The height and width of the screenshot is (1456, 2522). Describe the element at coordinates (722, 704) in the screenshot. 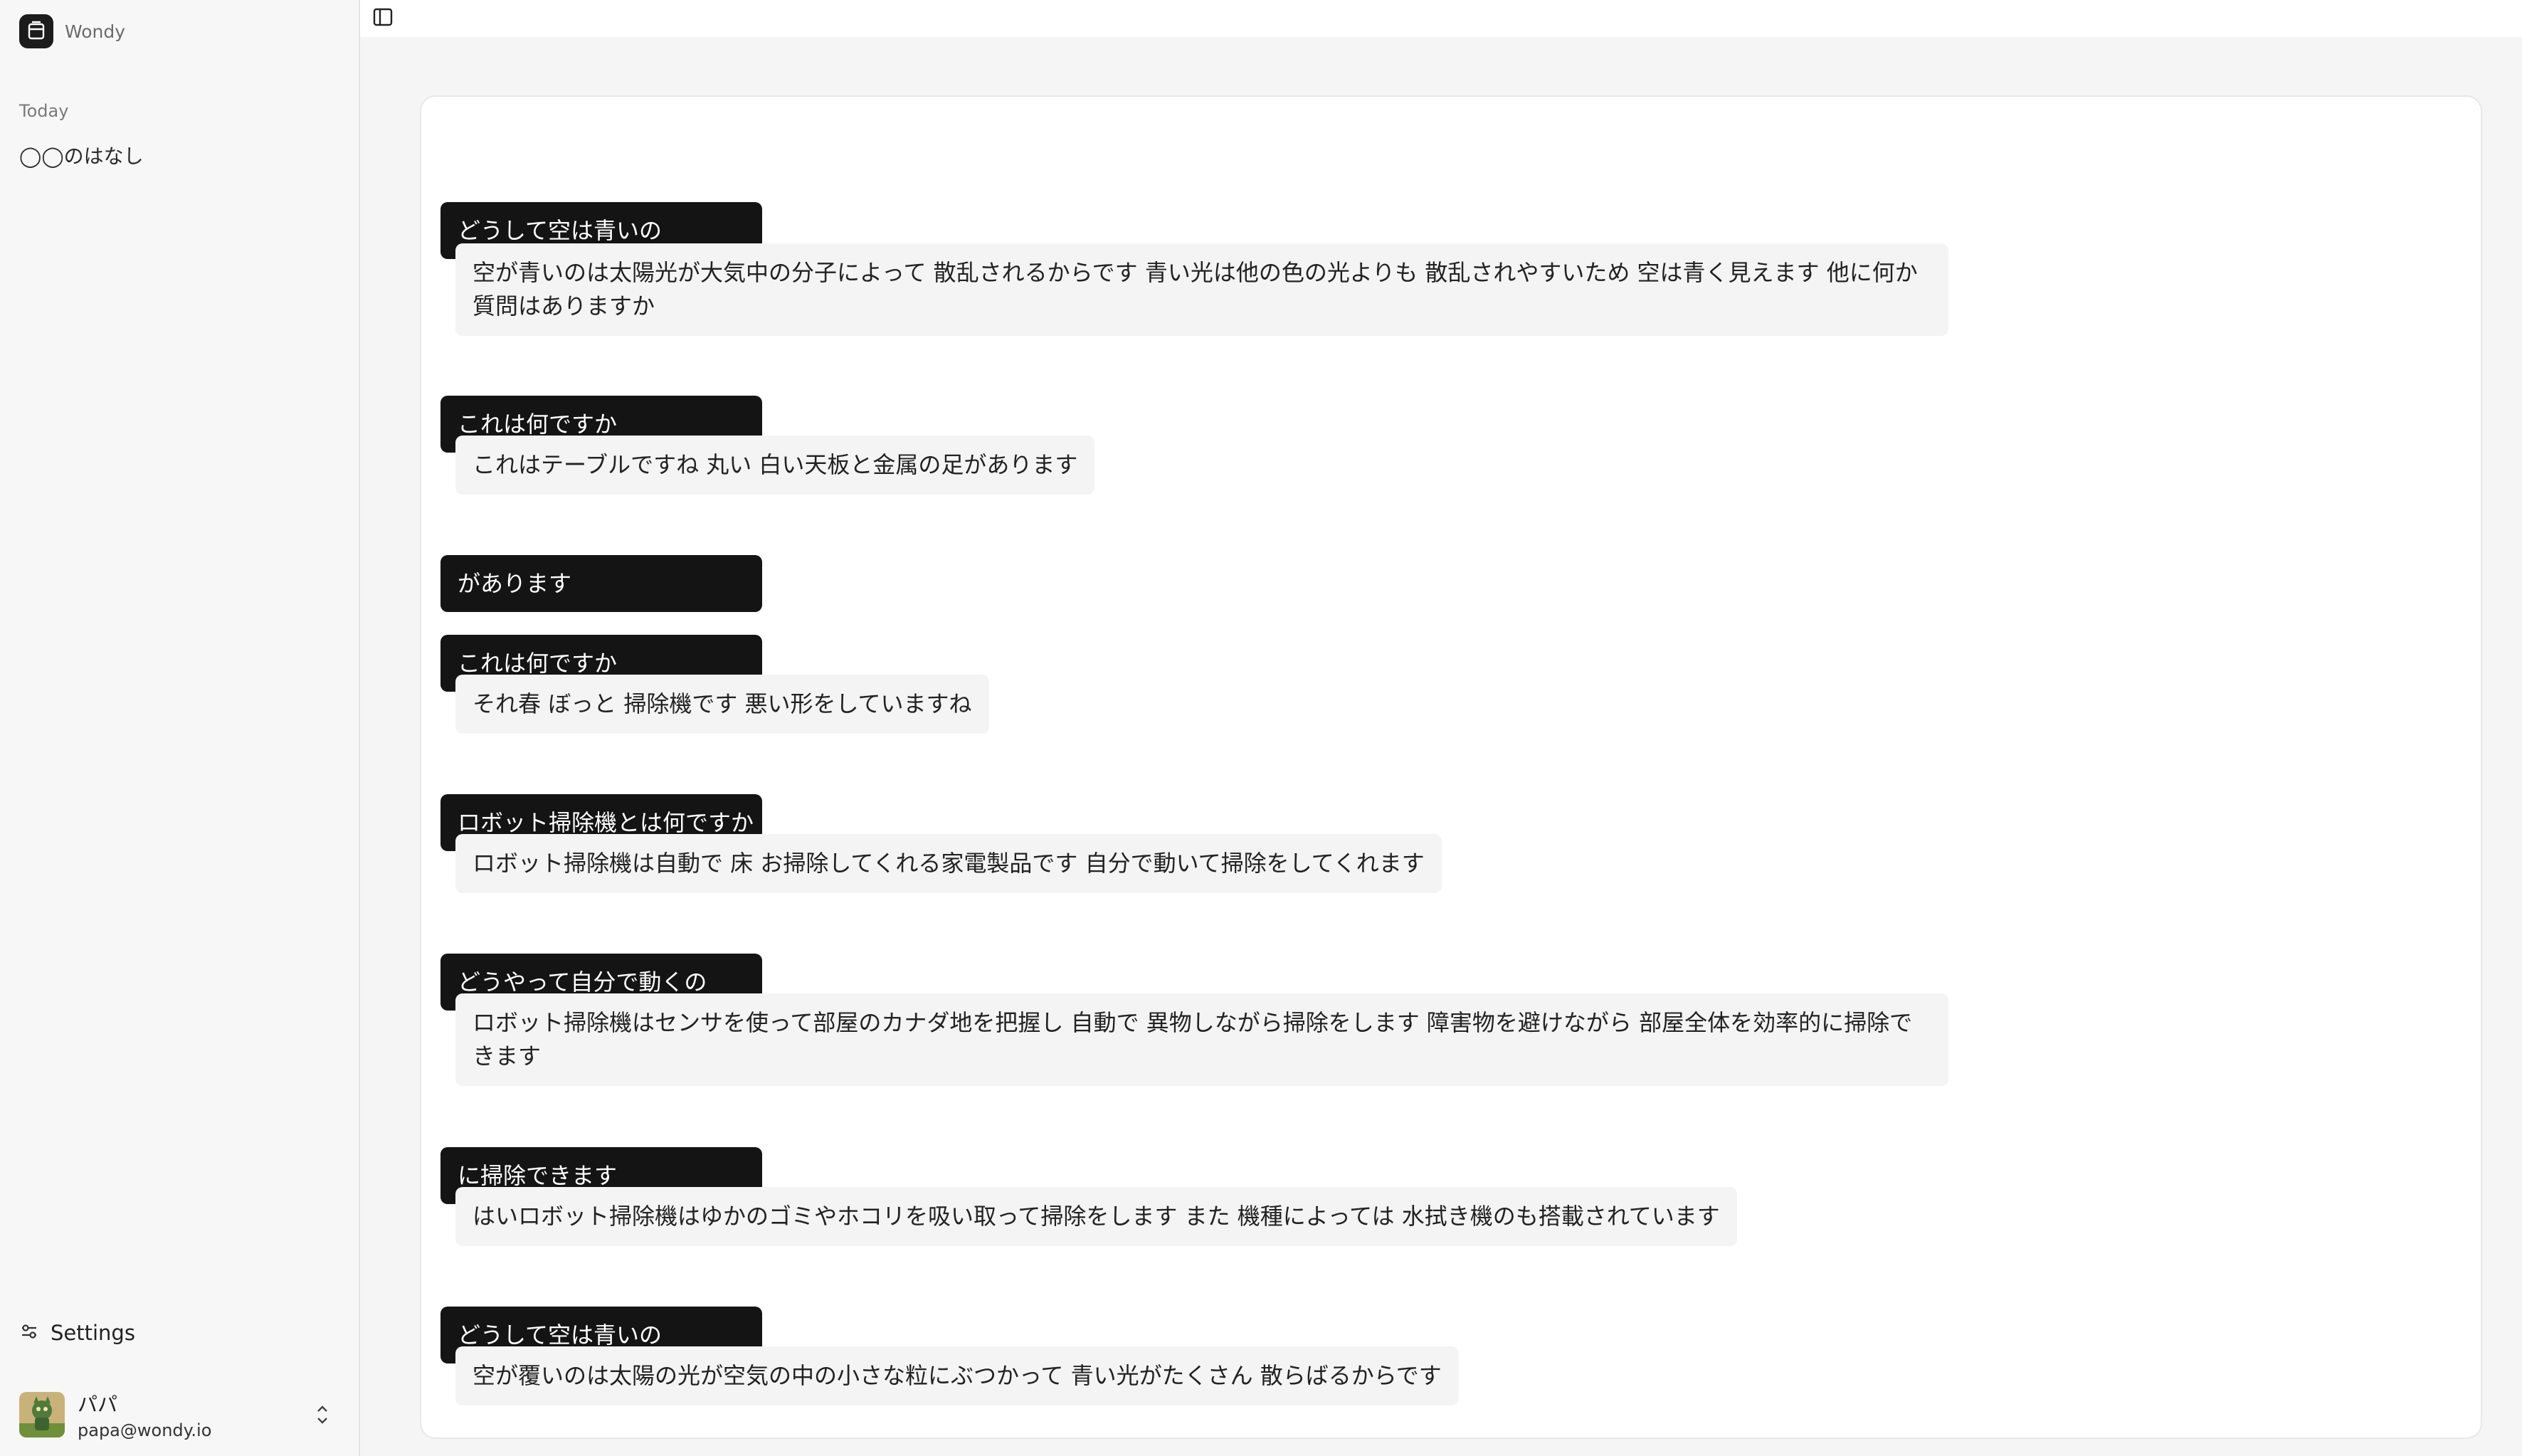

I see `assistant-message: それ春 ぼっと 掃除機です 悪い形をしていますね` at that location.